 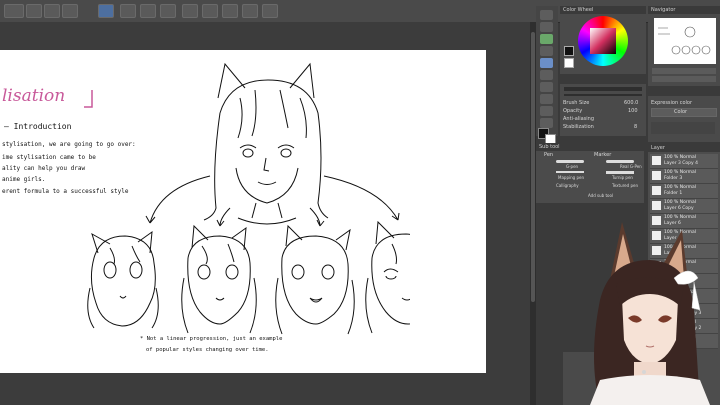 I want to click on caption-line: of popular styles changing over time., so click(x=207, y=350).